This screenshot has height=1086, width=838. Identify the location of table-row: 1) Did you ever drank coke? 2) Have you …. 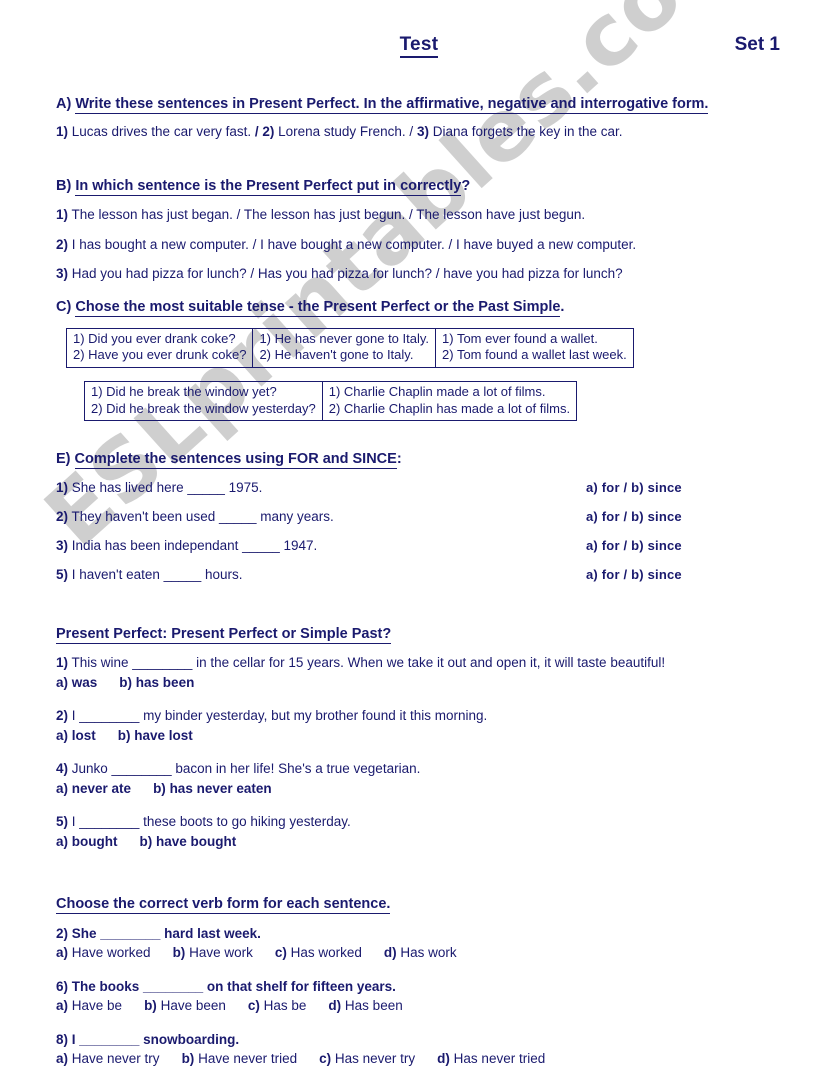
(349, 347).